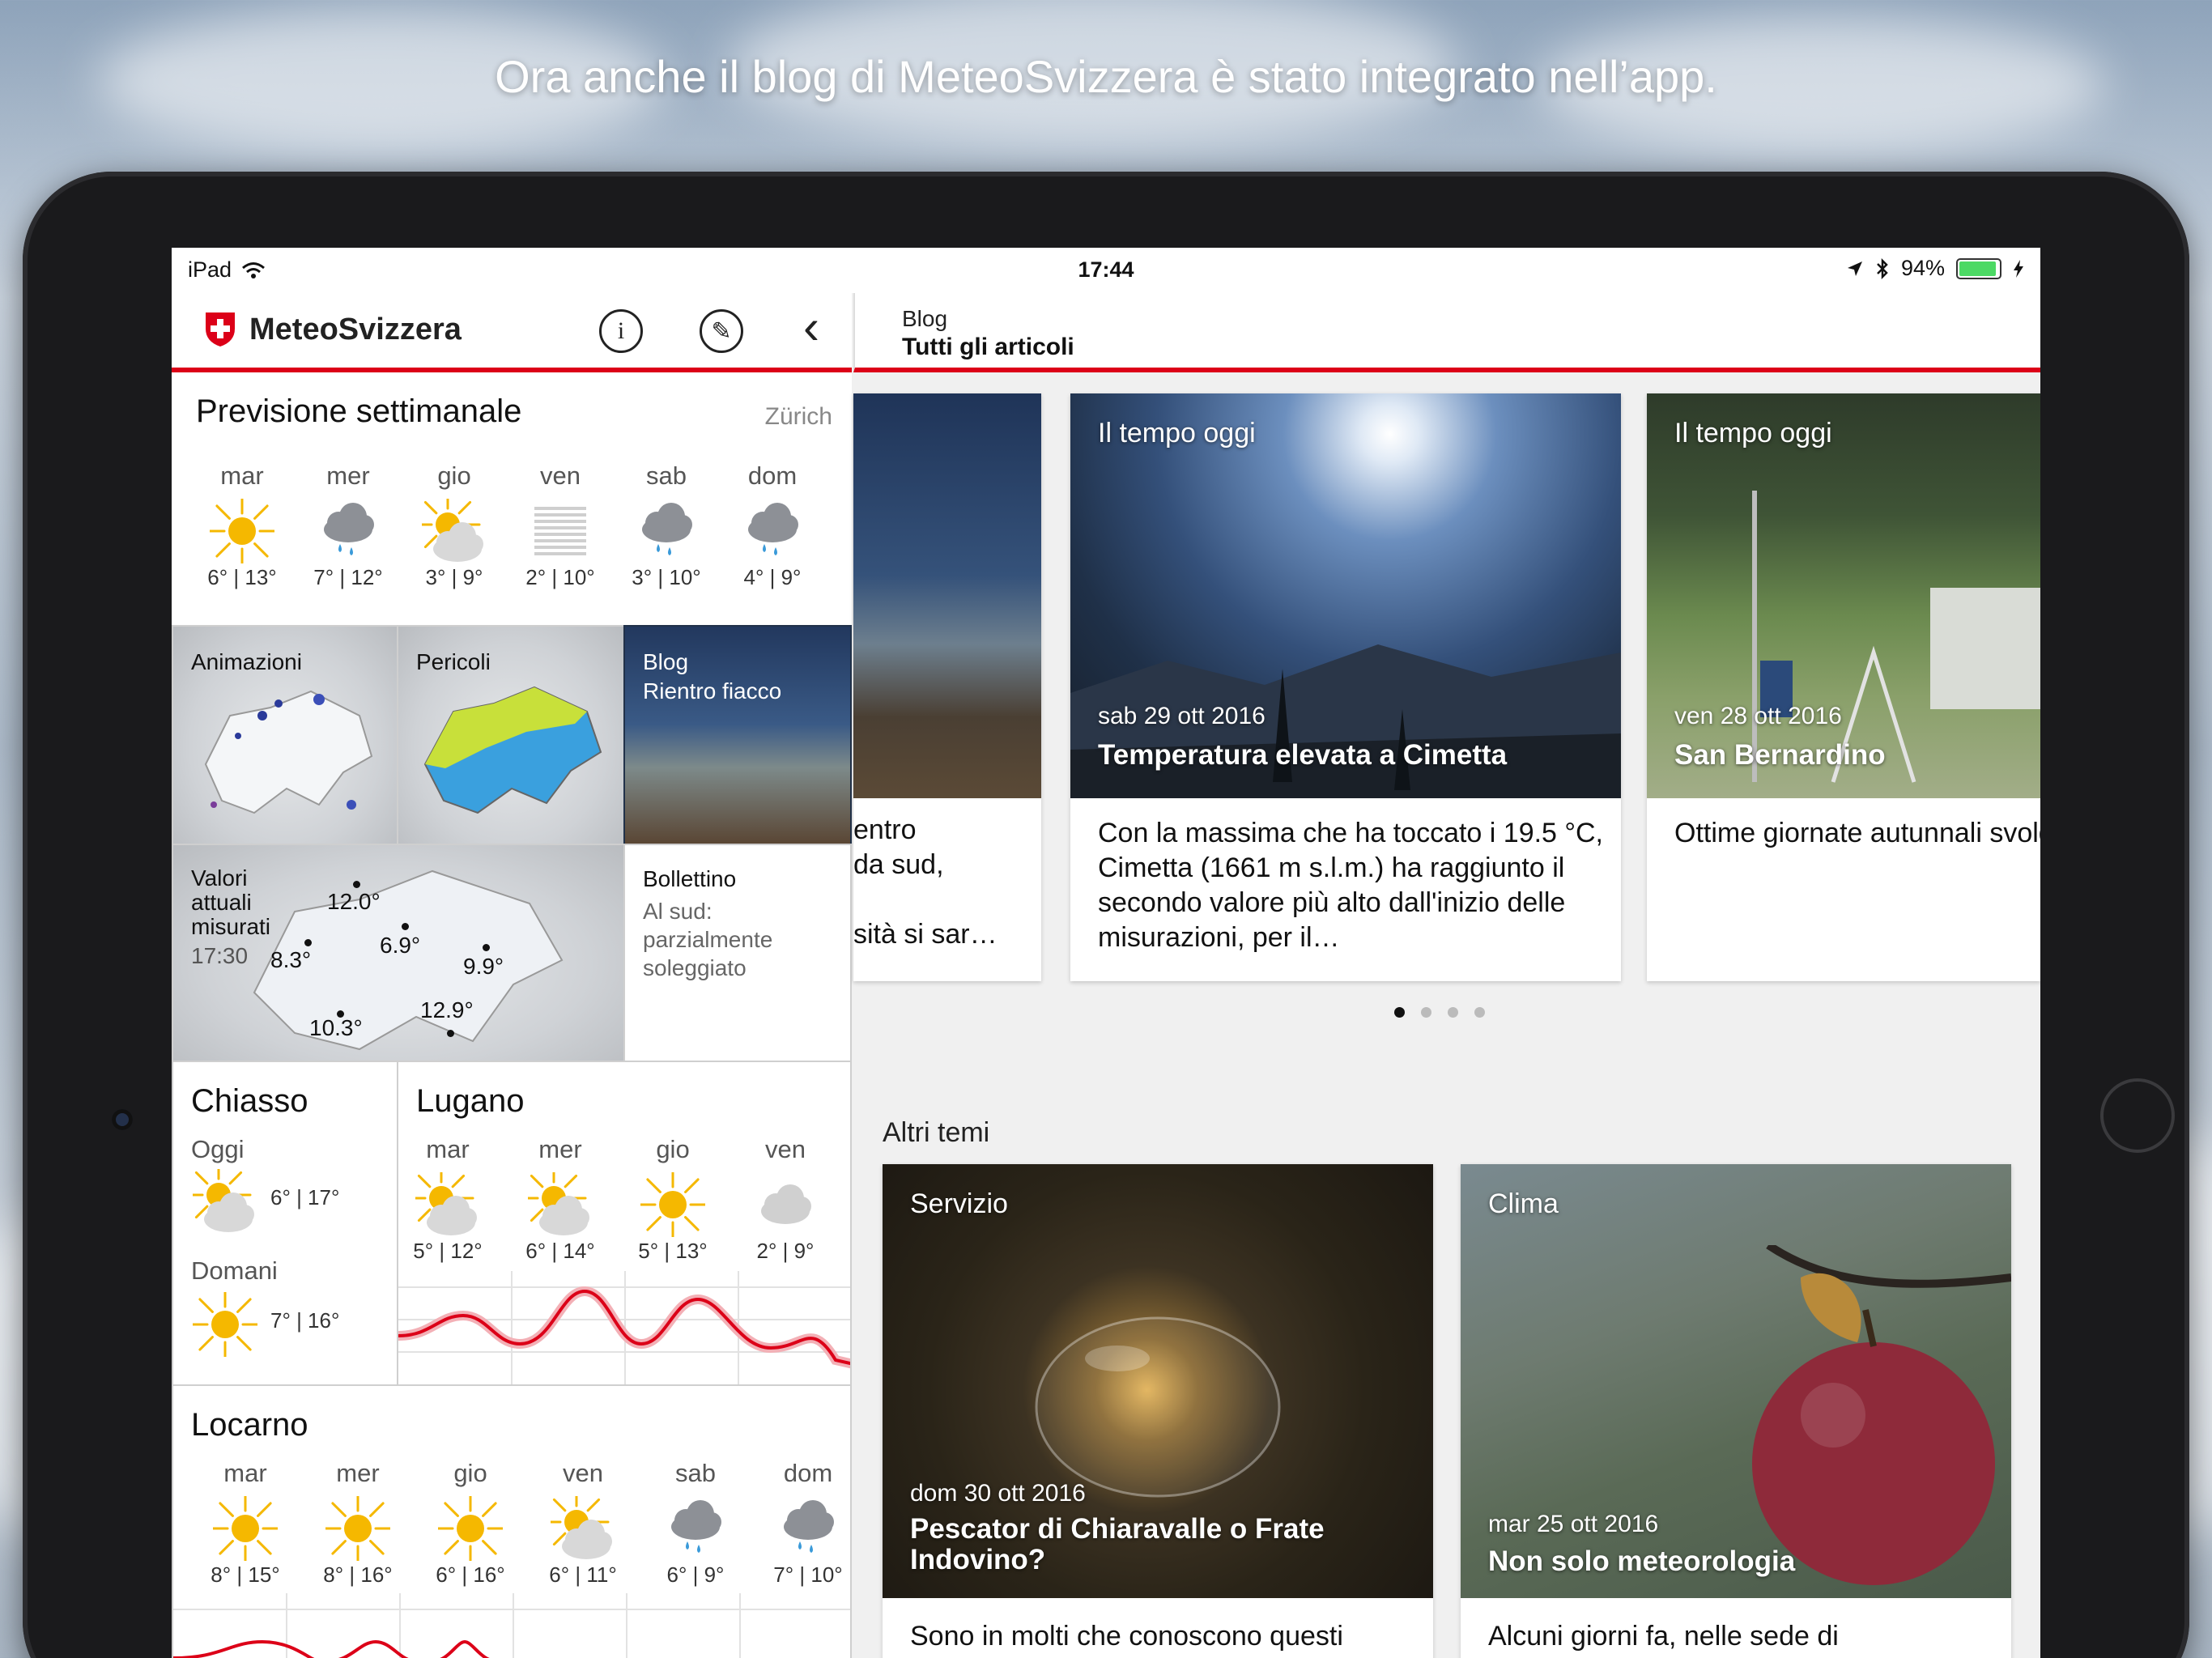  Describe the element at coordinates (798, 416) in the screenshot. I see `weekly-location: Zürich` at that location.